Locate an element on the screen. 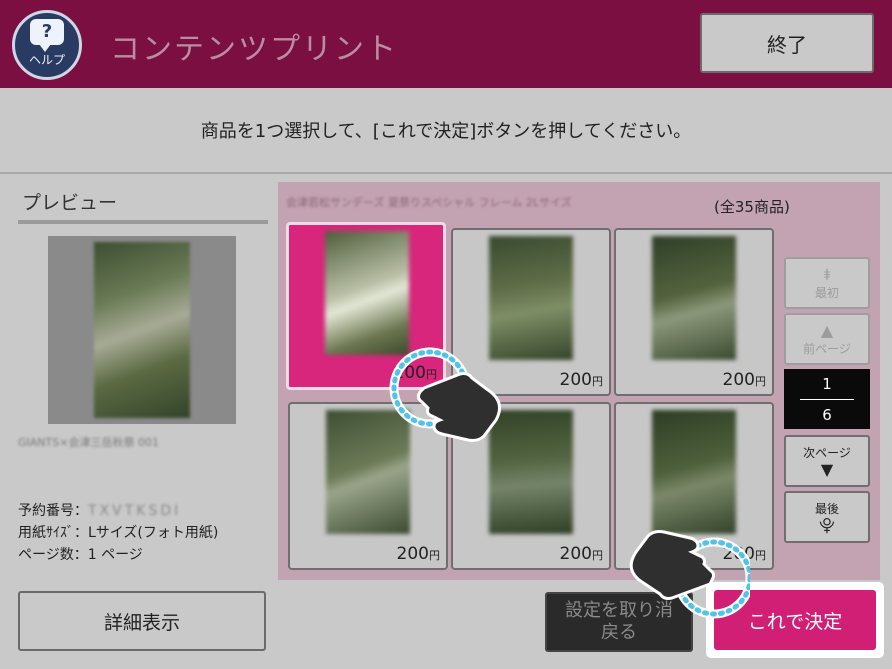  preview-title: プレビュー is located at coordinates (143, 206).